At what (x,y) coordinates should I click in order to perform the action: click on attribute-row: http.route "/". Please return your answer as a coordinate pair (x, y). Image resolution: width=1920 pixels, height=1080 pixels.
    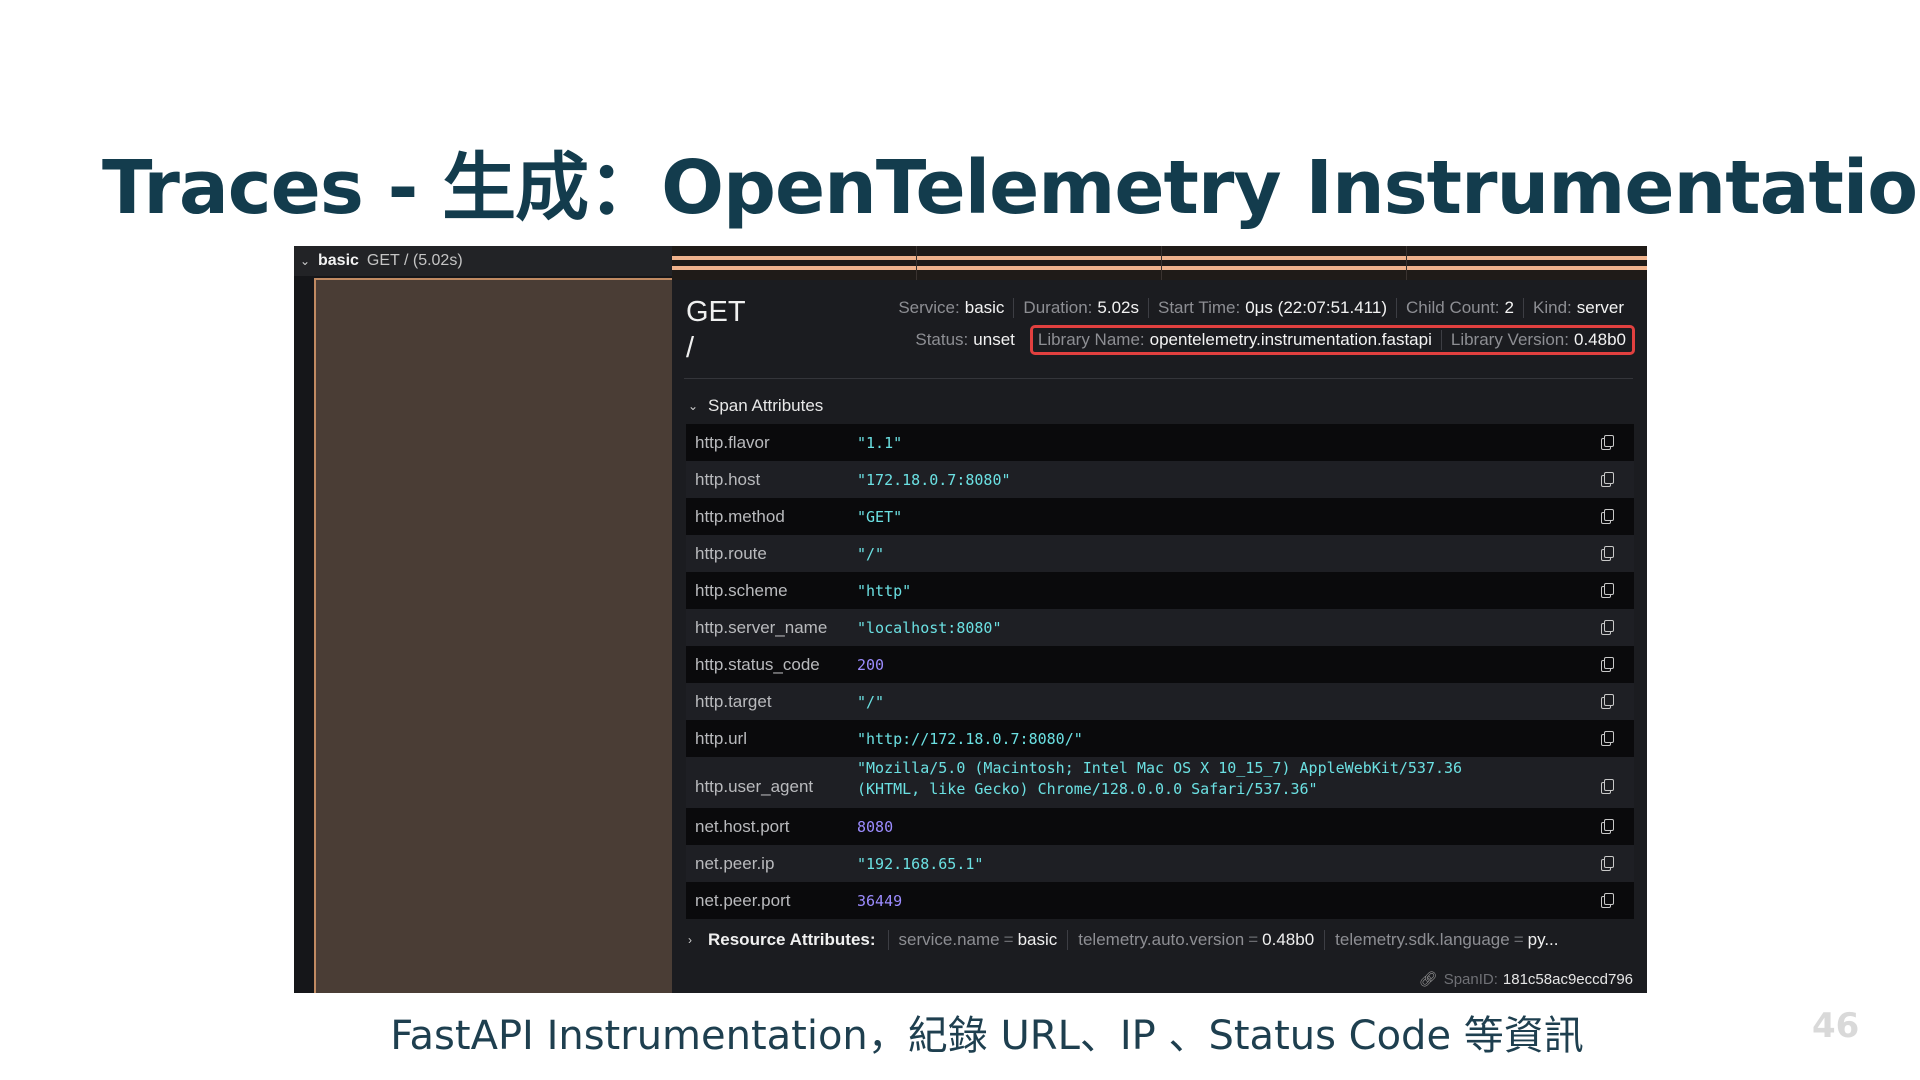
    Looking at the image, I should click on (1160, 553).